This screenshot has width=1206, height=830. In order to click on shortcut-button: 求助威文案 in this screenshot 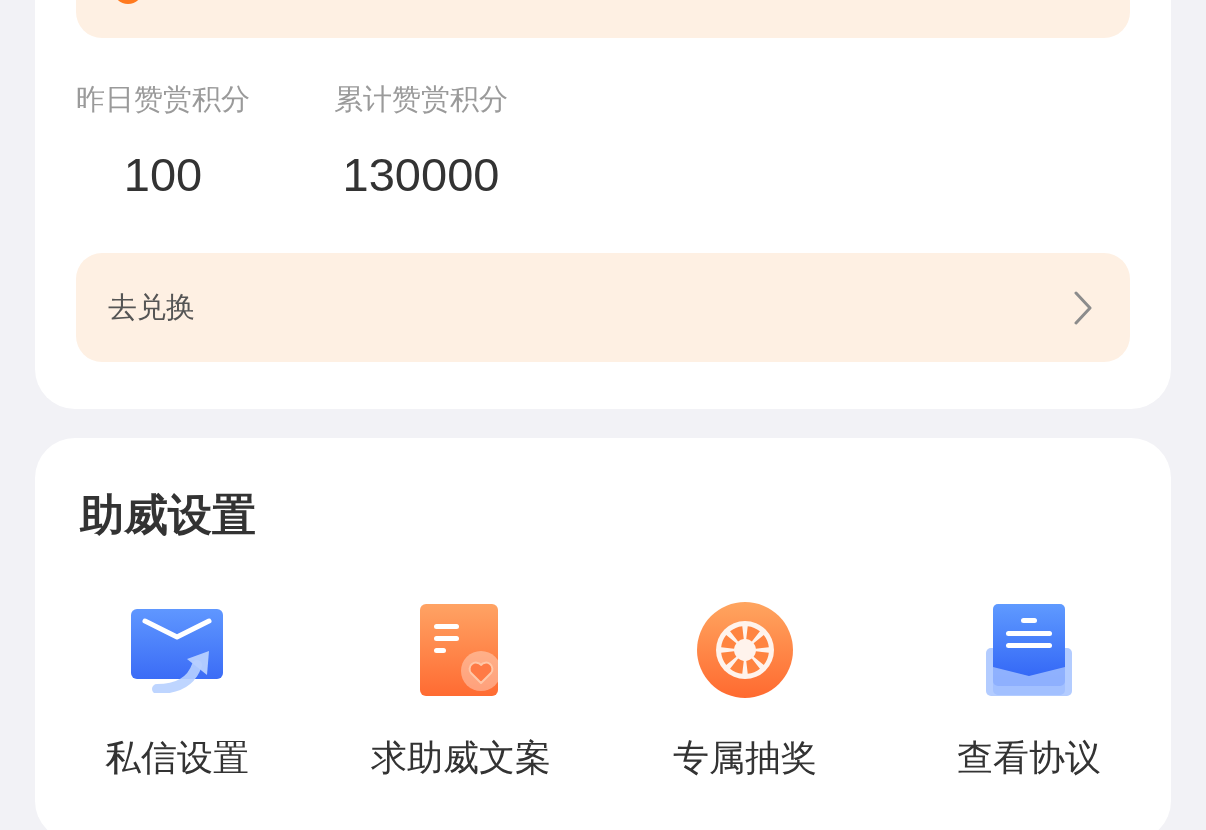, I will do `click(461, 690)`.